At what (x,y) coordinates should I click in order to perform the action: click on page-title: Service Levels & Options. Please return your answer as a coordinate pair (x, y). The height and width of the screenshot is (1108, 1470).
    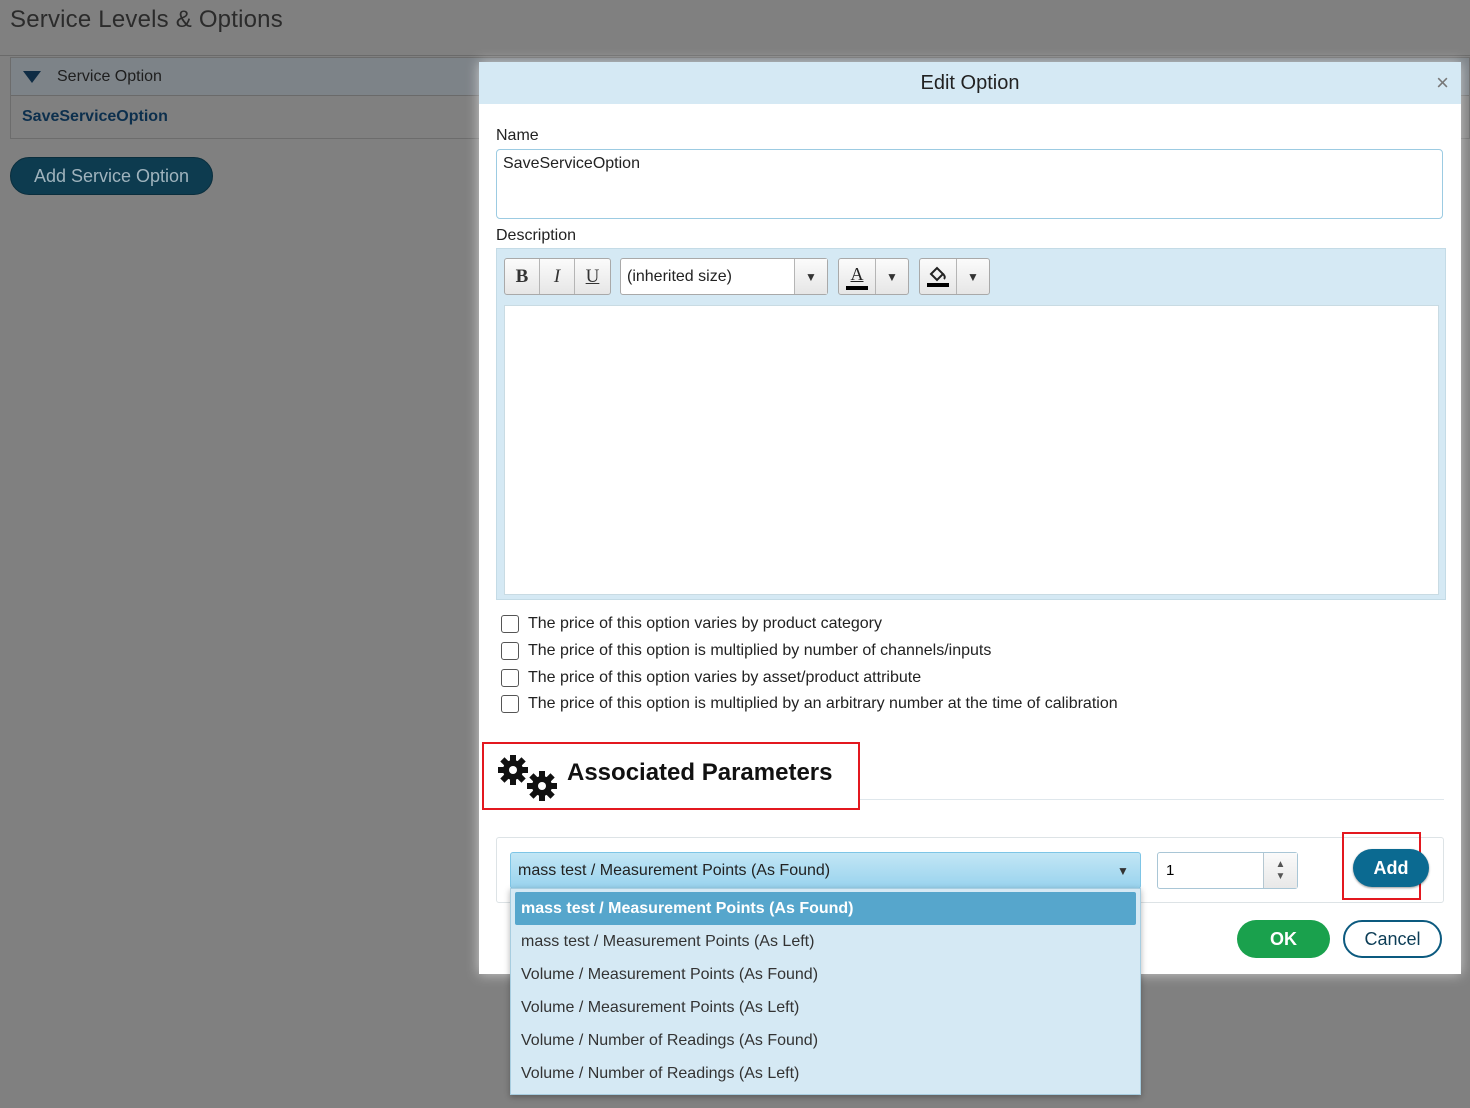
    Looking at the image, I should click on (146, 19).